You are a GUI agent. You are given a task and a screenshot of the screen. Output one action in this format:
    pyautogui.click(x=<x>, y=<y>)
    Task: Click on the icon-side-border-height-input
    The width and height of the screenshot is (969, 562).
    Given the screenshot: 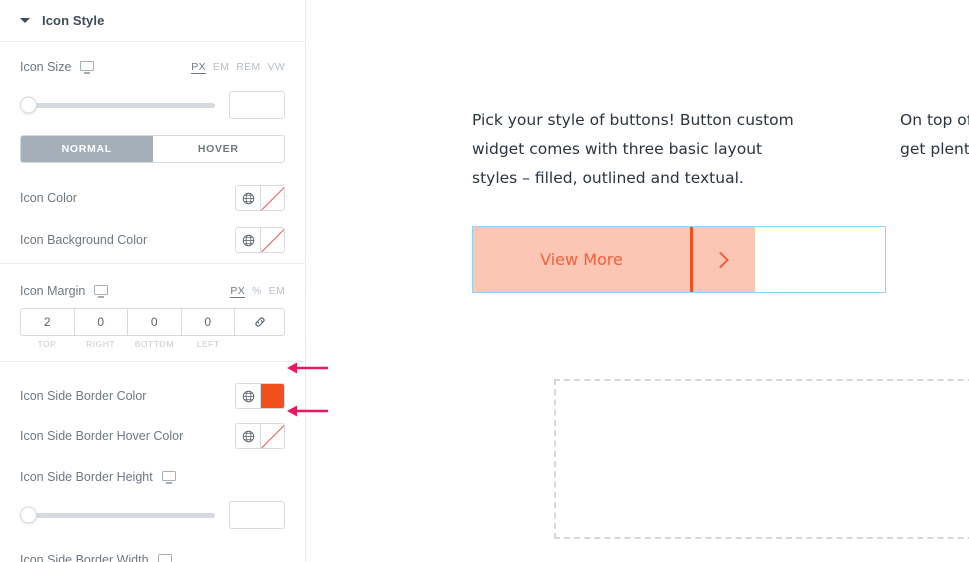 What is the action you would take?
    pyautogui.click(x=257, y=515)
    